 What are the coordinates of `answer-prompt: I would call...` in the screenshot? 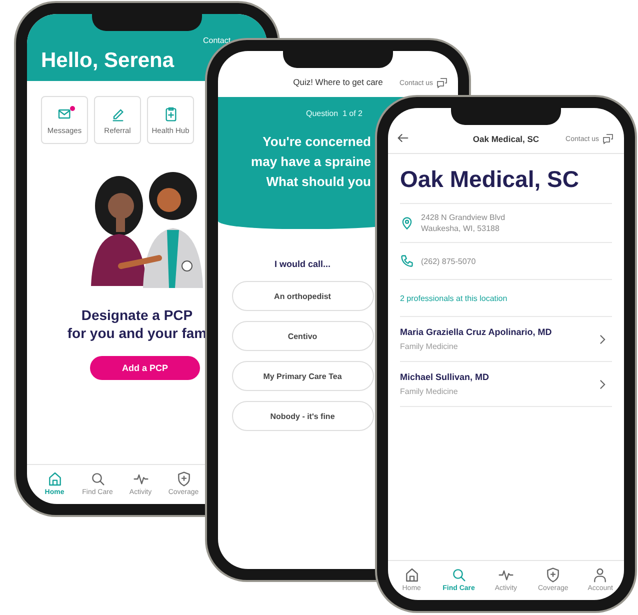 It's located at (302, 264).